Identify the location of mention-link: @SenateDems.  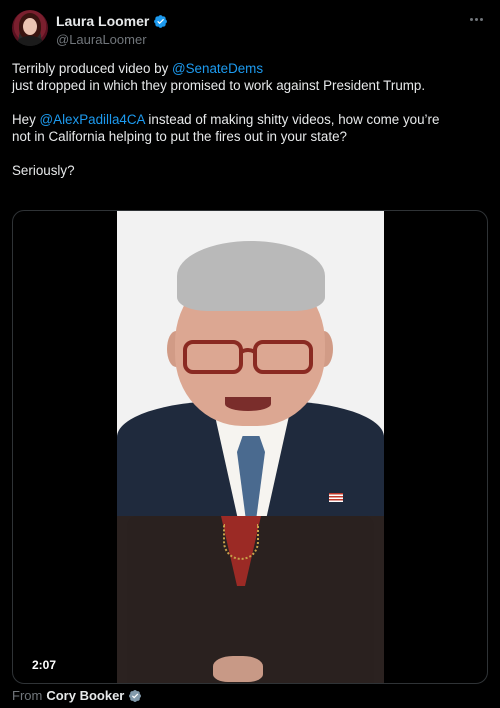
(217, 68).